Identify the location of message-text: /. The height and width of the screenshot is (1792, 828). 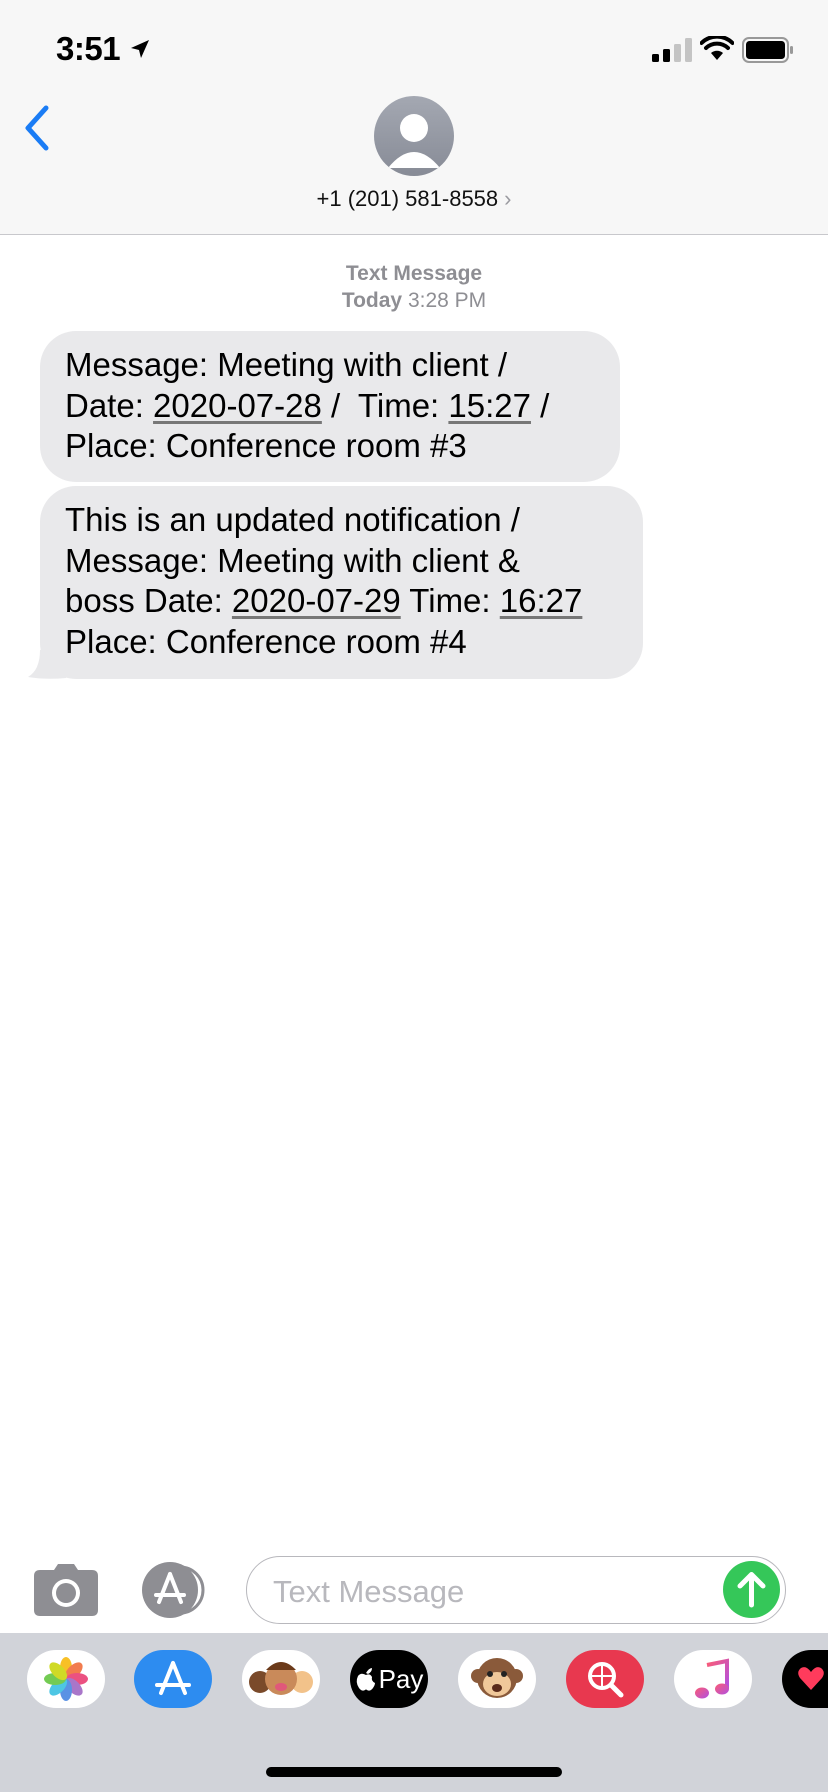
(540, 405).